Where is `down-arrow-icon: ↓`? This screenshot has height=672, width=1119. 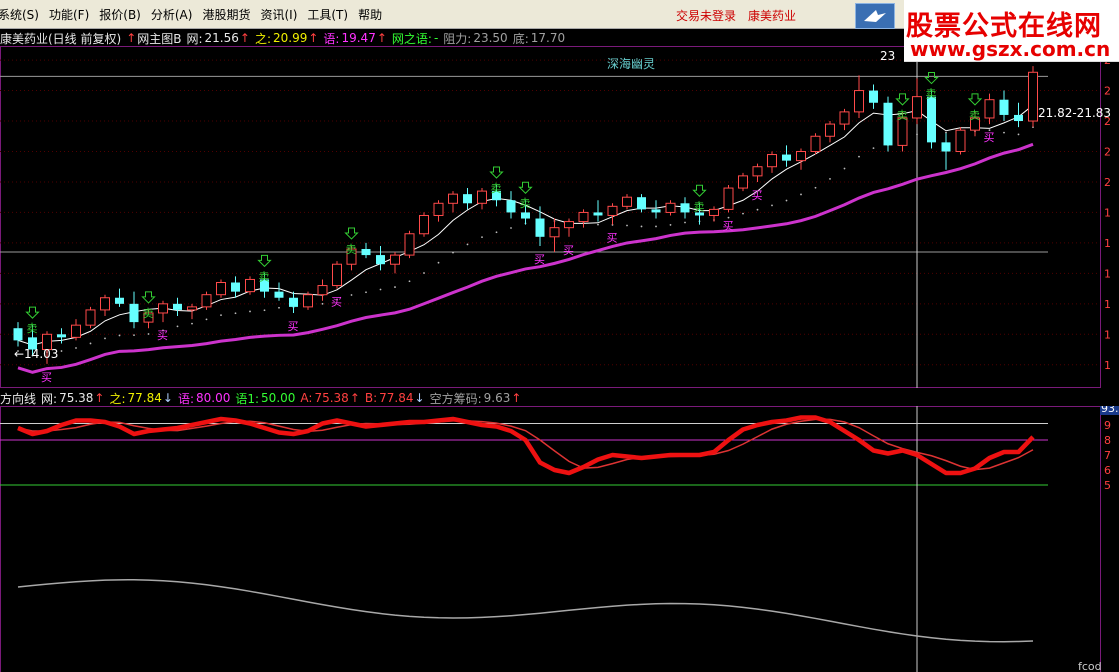
down-arrow-icon: ↓ is located at coordinates (167, 398).